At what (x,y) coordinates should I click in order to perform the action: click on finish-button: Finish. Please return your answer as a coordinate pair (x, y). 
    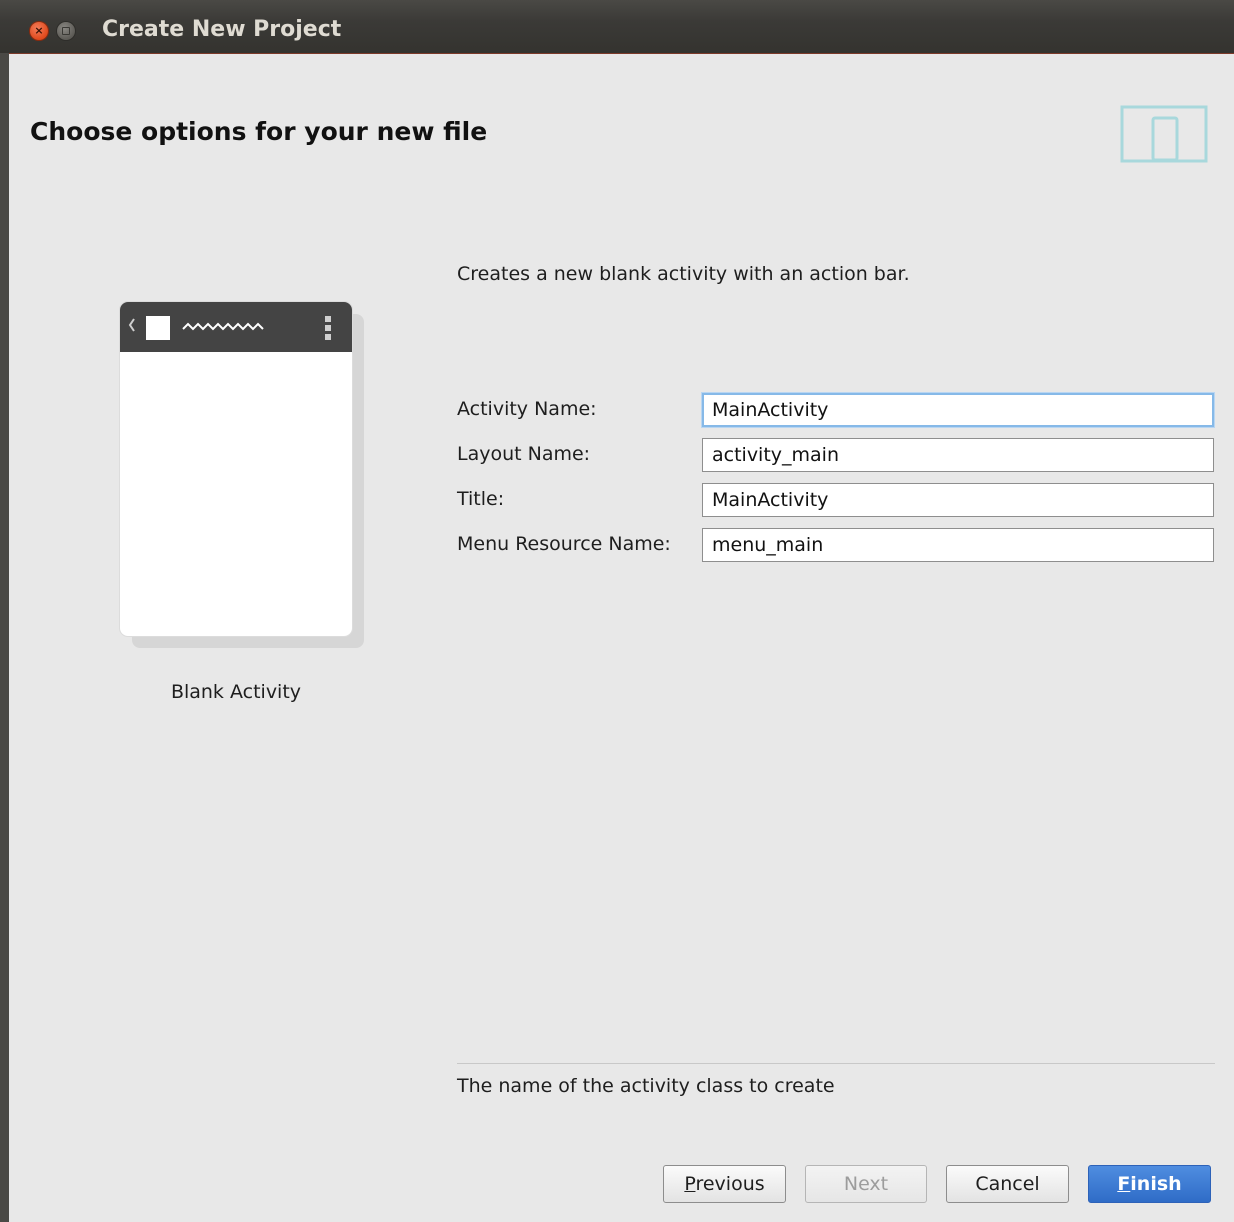
    Looking at the image, I should click on (1149, 1184).